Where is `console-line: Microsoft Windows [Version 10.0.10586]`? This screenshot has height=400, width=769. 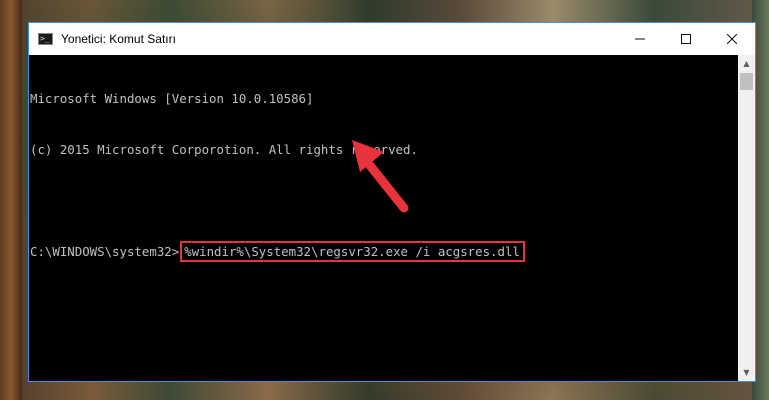
console-line: Microsoft Windows [Version 10.0.10586] is located at coordinates (172, 98).